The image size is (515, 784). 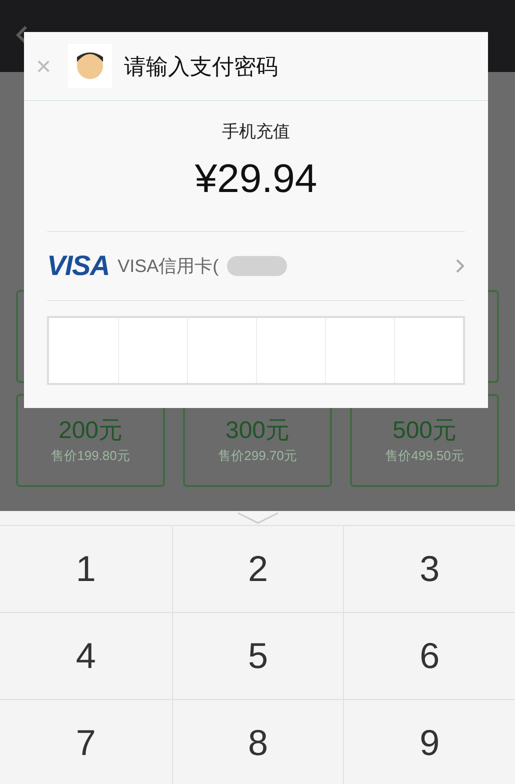 I want to click on keypad-key: 8, so click(x=258, y=742).